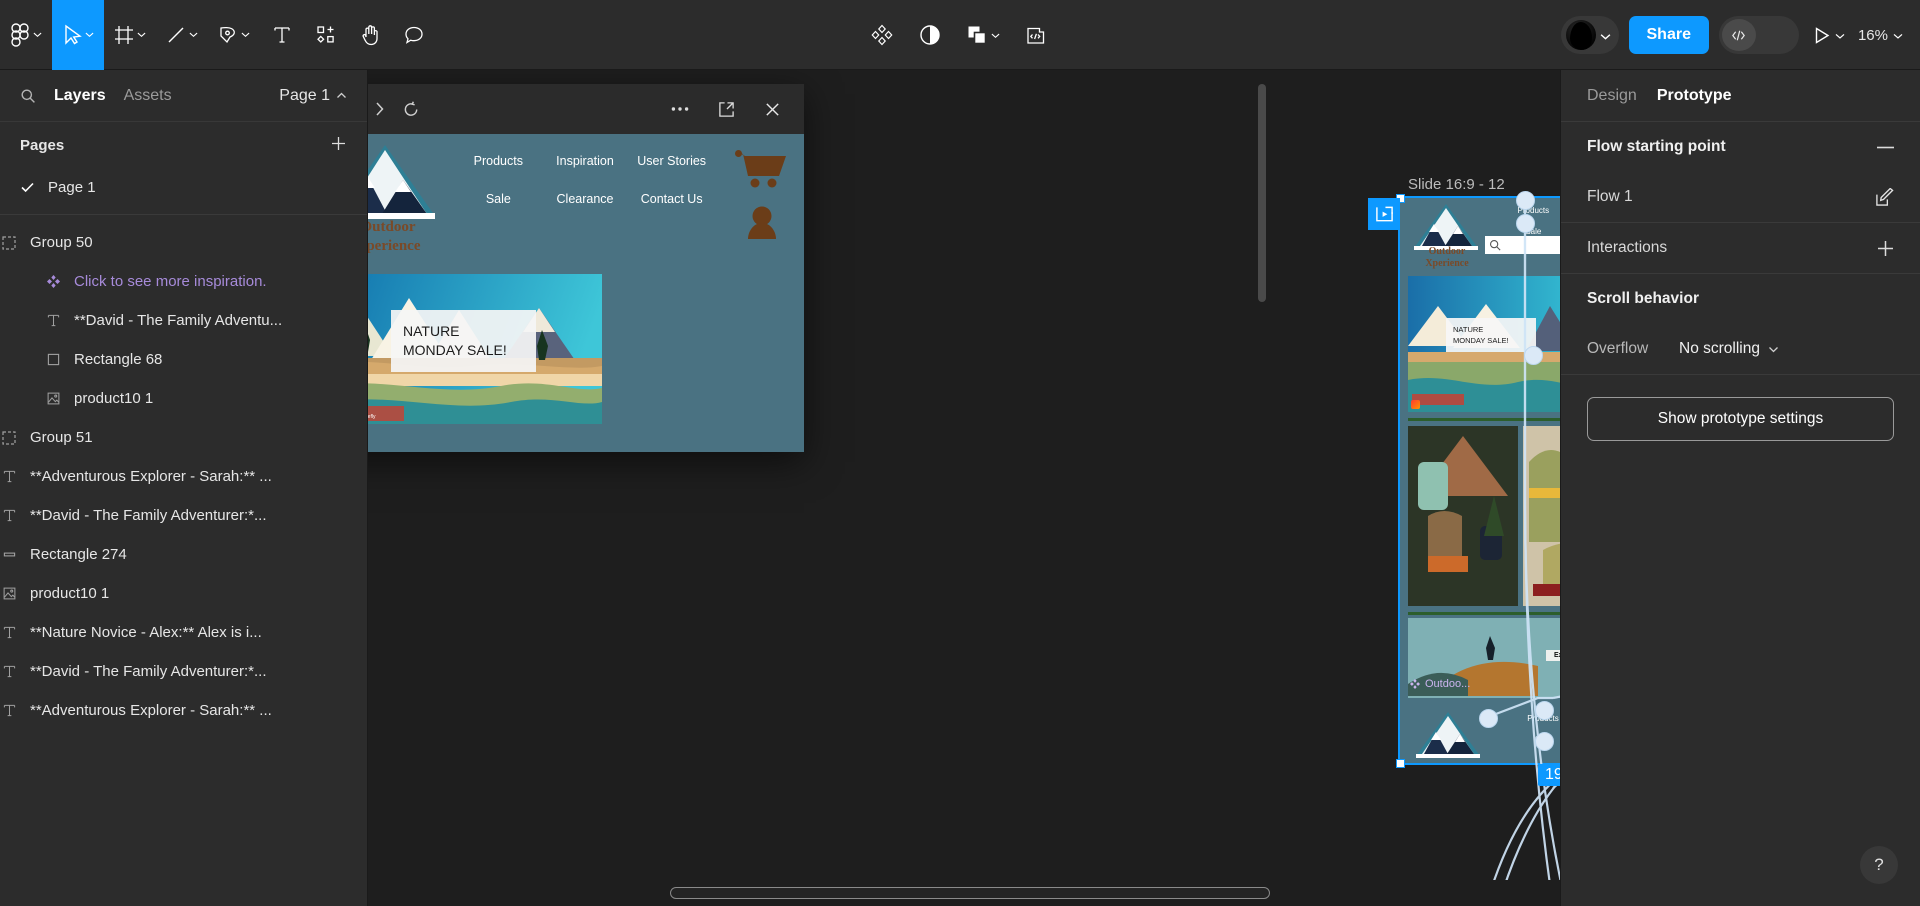  What do you see at coordinates (1384, 214) in the screenshot?
I see `flow-starting-point-badge` at bounding box center [1384, 214].